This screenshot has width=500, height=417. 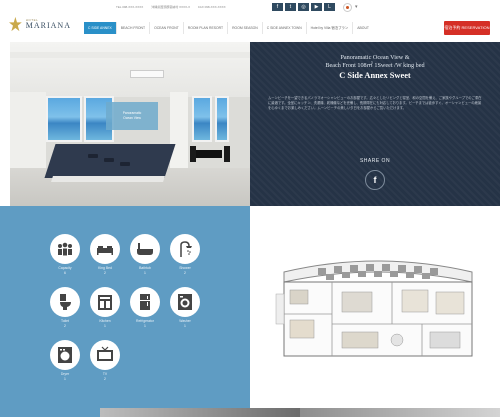 What do you see at coordinates (329, 7) in the screenshot?
I see `line-icon: L` at bounding box center [329, 7].